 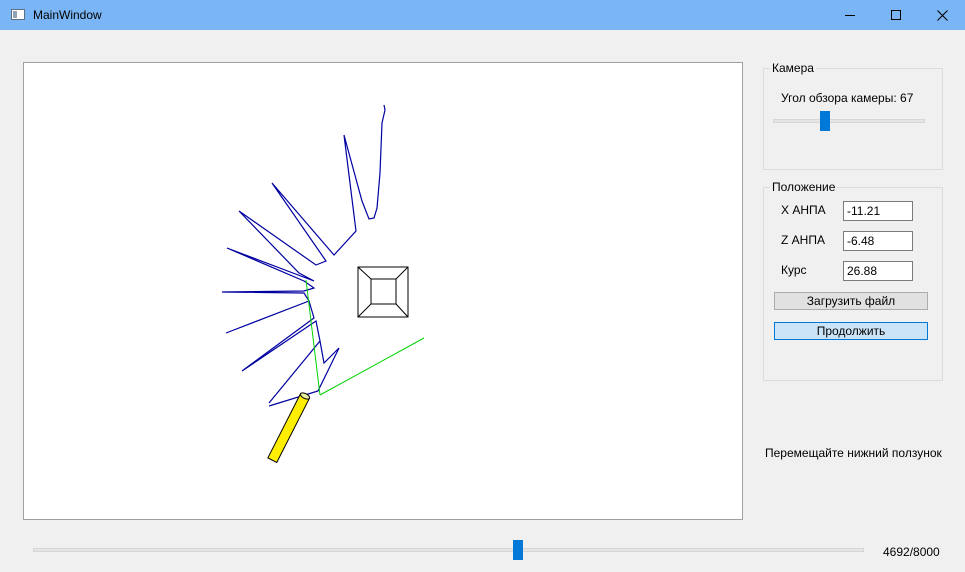 I want to click on camera-view-line-right, so click(x=372, y=366).